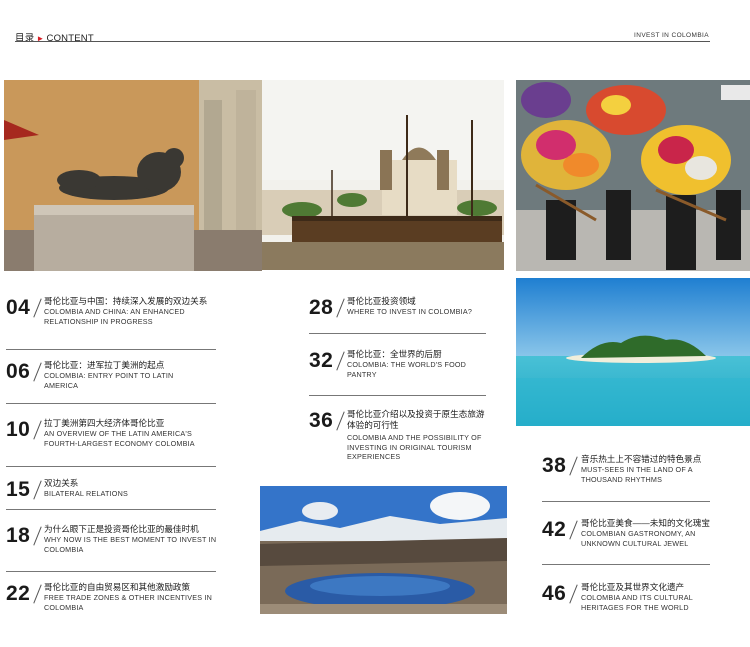  I want to click on entry-title-cn: 哥伦比亚投资领域, so click(381, 301).